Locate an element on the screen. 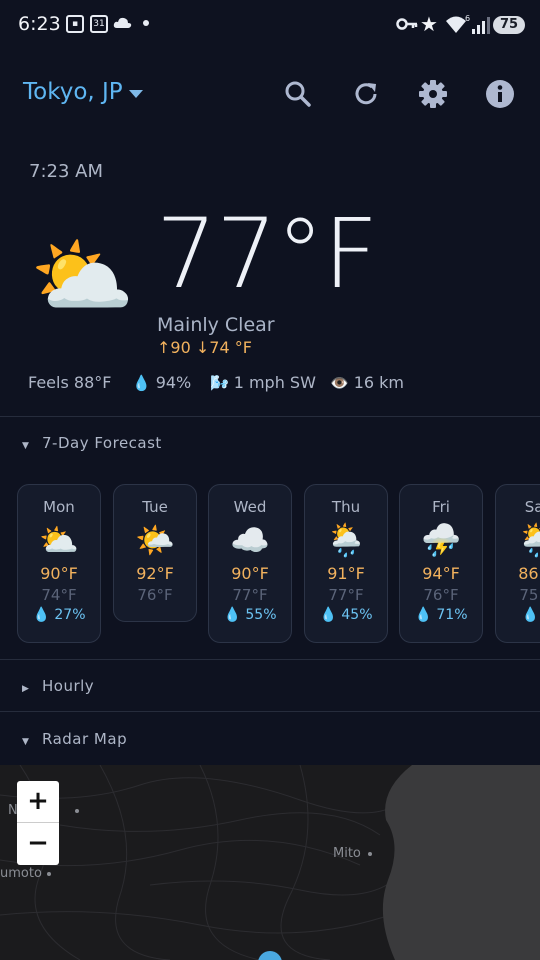 This screenshot has height=960, width=540. status-time: 6:23 is located at coordinates (39, 24).